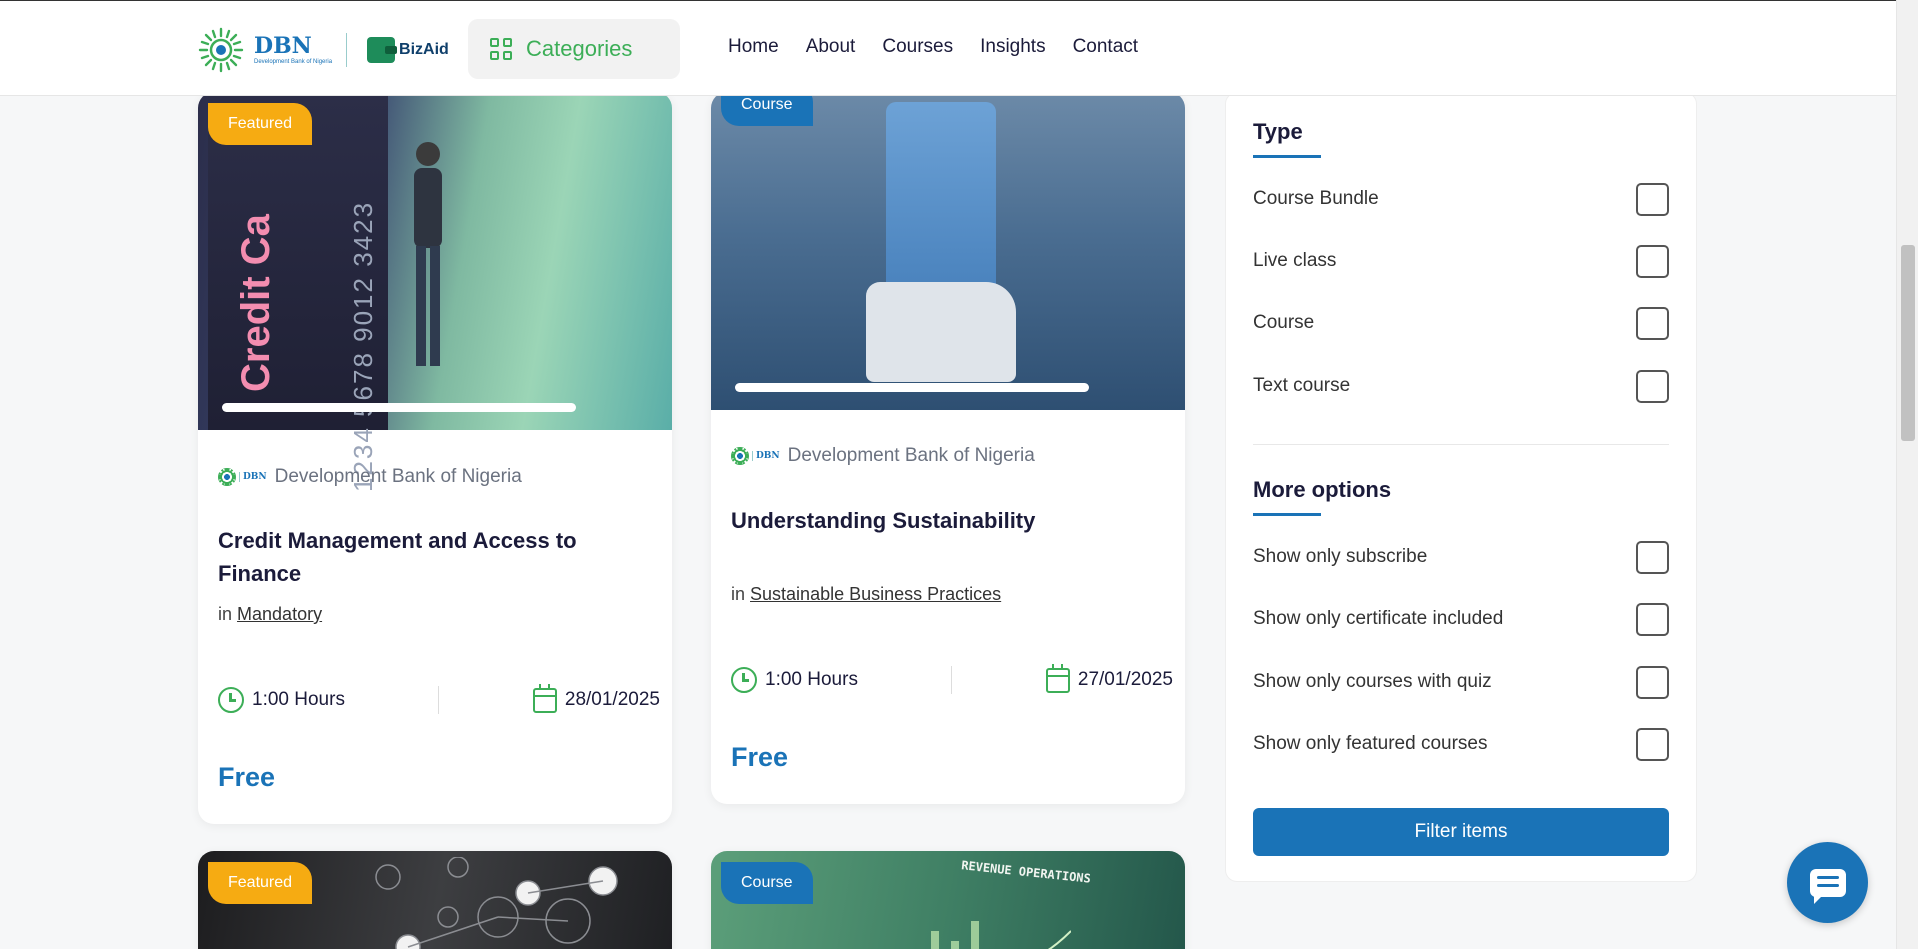 This screenshot has width=1918, height=949. Describe the element at coordinates (1378, 618) in the screenshot. I see `option-label: Show only certificate included` at that location.